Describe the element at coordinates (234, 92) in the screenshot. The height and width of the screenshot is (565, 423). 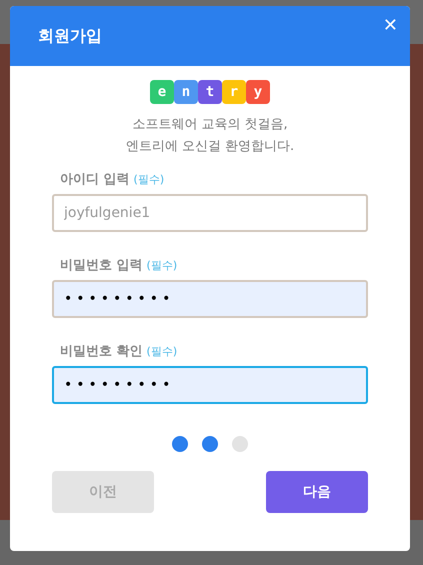
I see `logo-block: r` at that location.